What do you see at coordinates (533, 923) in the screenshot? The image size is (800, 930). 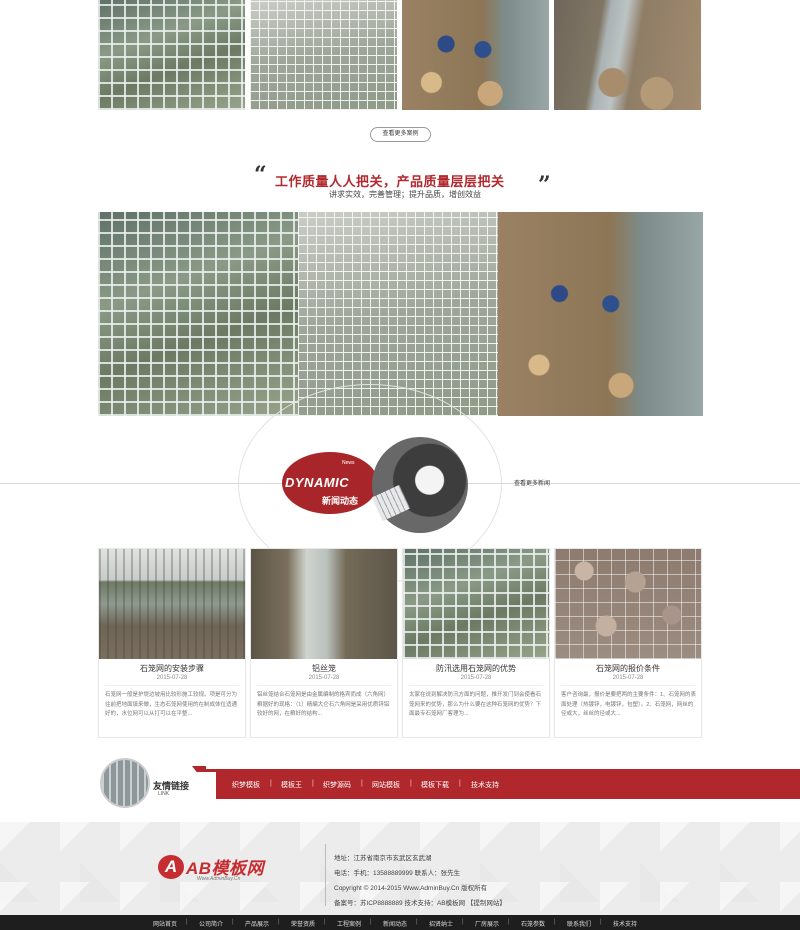 I see `bottom-nav-item: 石笼参数` at bounding box center [533, 923].